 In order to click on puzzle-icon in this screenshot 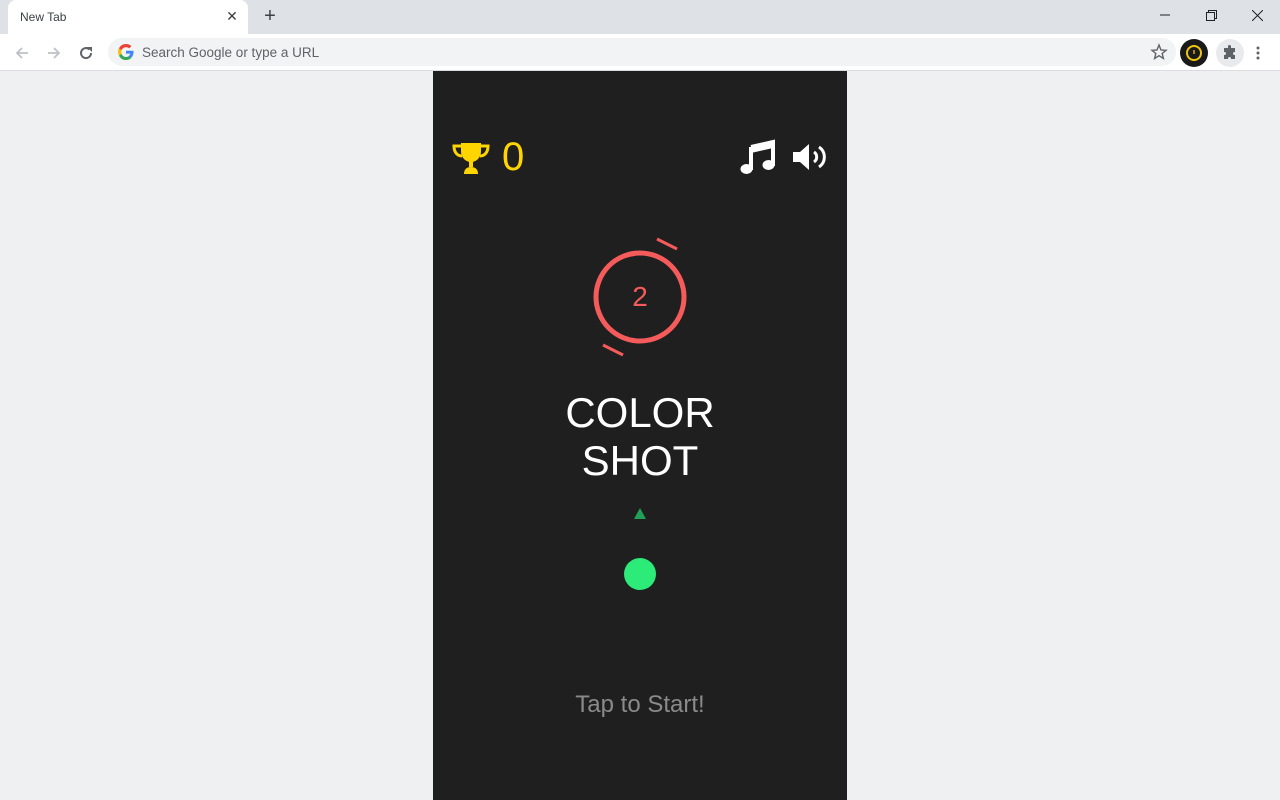, I will do `click(1229, 52)`.